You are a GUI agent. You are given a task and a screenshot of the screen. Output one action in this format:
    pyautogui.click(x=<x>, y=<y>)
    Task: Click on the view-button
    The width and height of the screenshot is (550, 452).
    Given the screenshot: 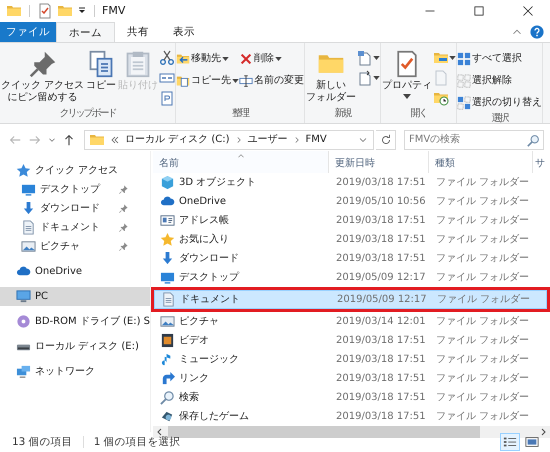 What is the action you would take?
    pyautogui.click(x=510, y=442)
    